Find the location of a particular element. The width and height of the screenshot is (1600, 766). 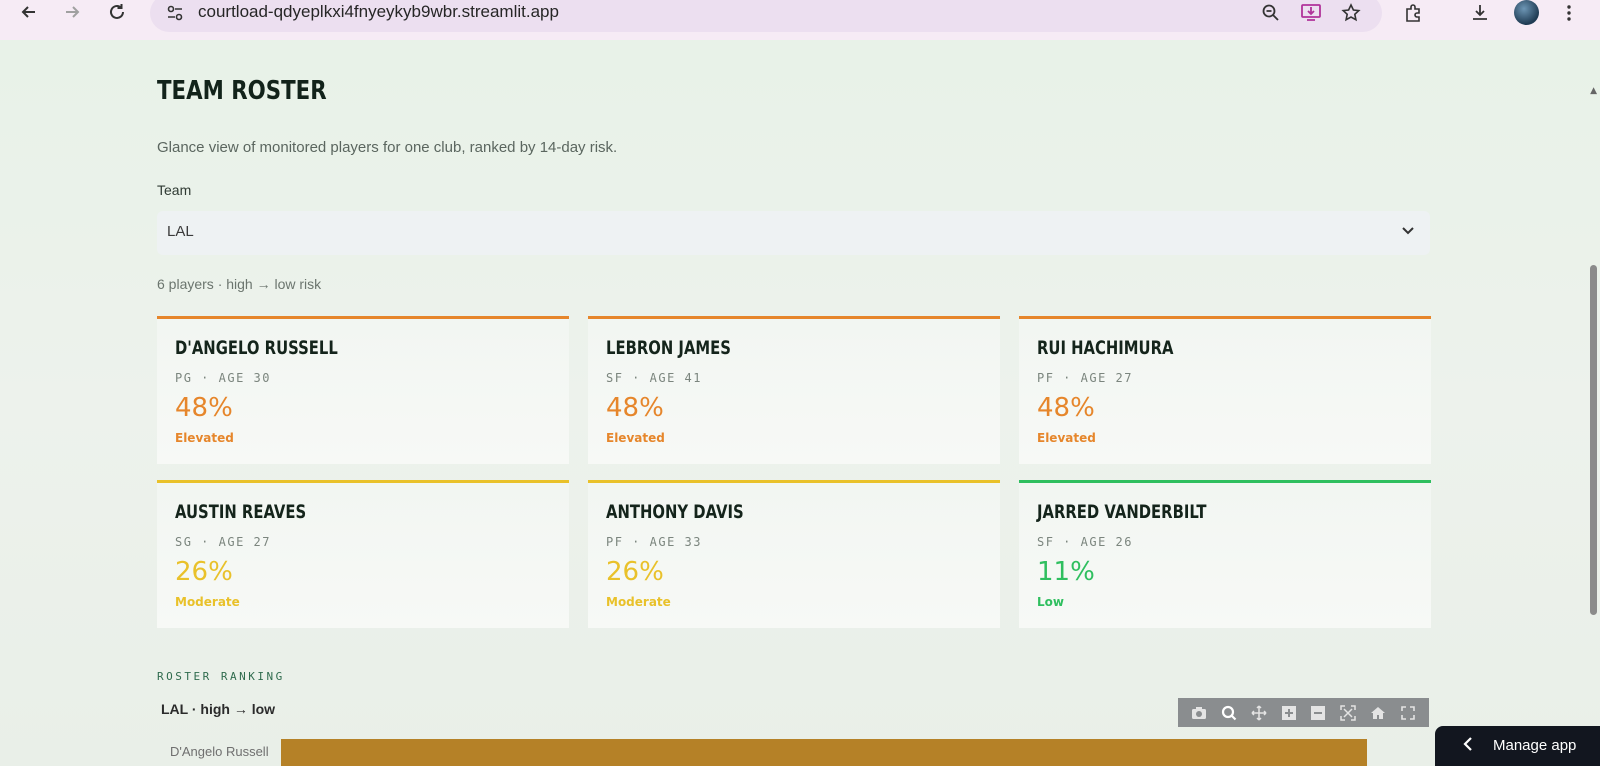

scroll-up-arrow-icon: ▲ is located at coordinates (1593, 91).